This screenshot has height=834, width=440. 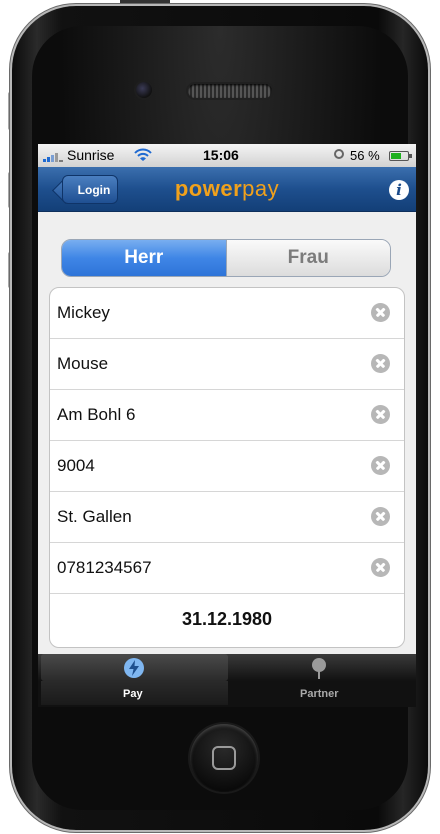 What do you see at coordinates (227, 364) in the screenshot?
I see `last-name-field: Mouse` at bounding box center [227, 364].